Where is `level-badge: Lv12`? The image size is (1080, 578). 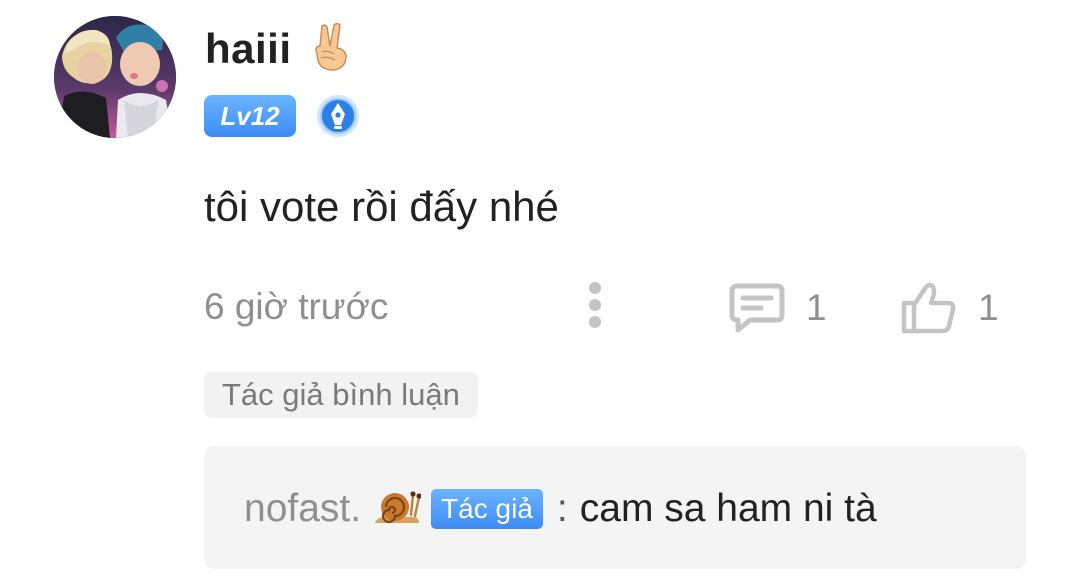
level-badge: Lv12 is located at coordinates (250, 116).